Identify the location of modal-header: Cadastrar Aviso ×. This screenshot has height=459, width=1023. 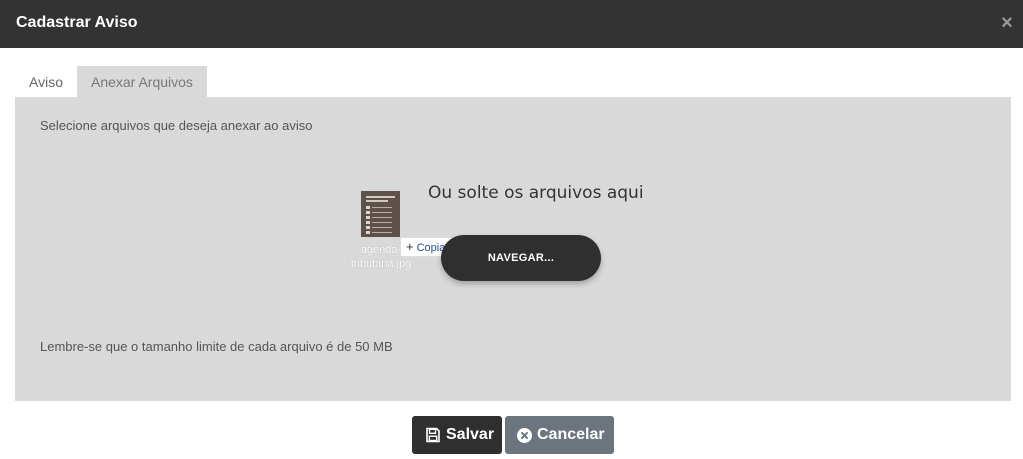
(511, 24).